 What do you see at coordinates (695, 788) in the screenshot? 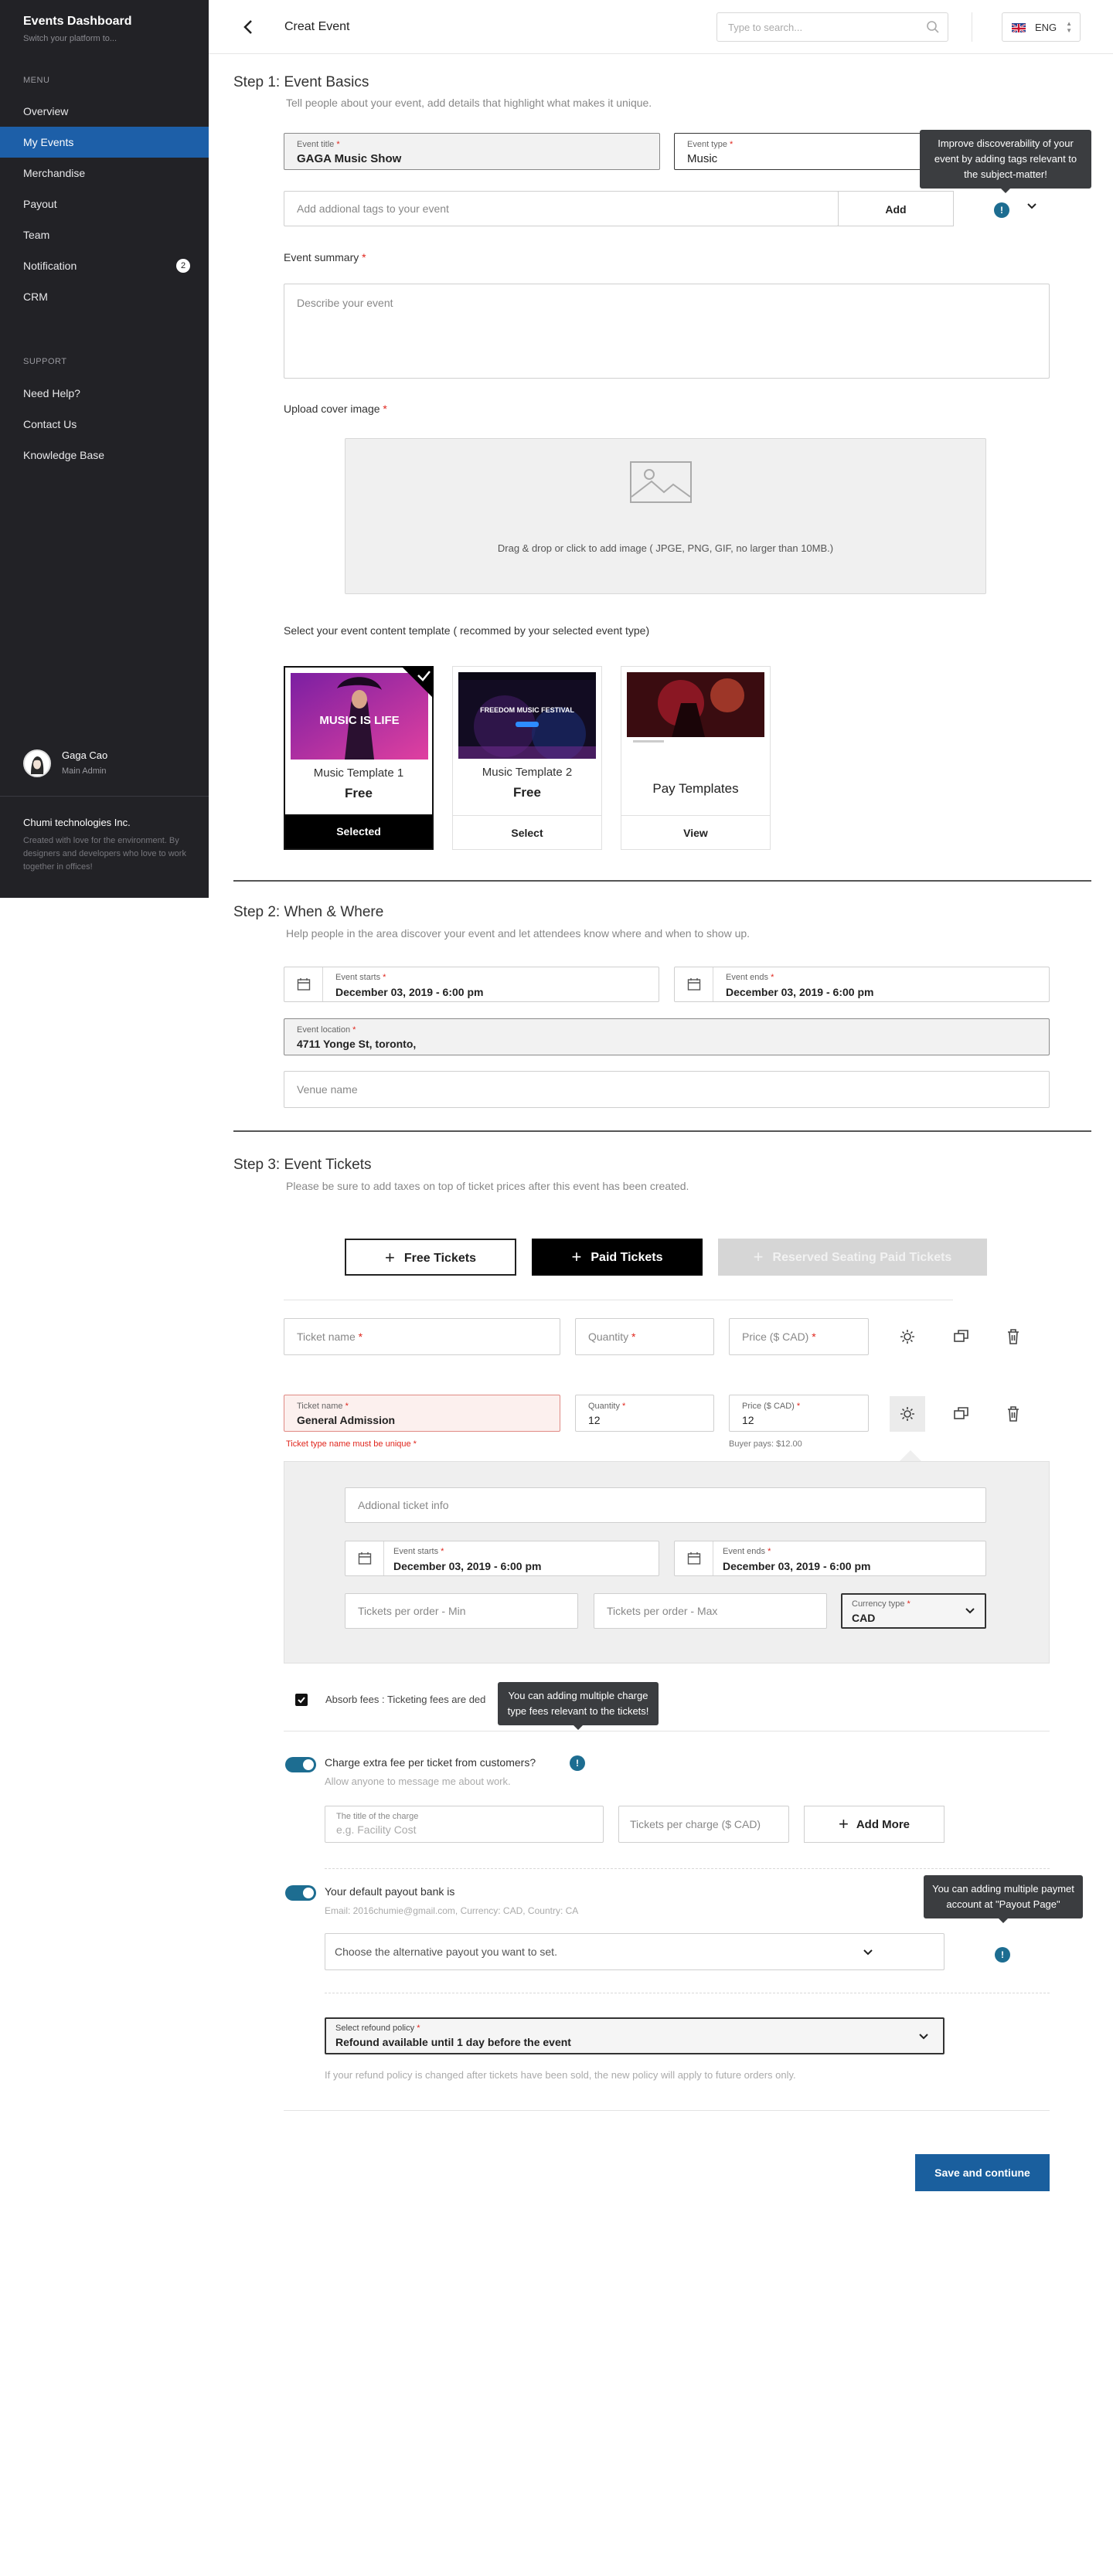
I see `template-3-name: Pay Templates` at bounding box center [695, 788].